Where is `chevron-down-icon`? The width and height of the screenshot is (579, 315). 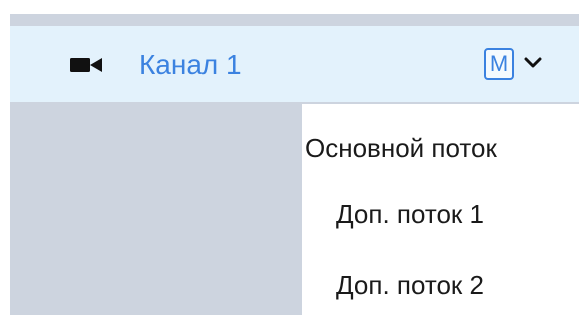 chevron-down-icon is located at coordinates (533, 63).